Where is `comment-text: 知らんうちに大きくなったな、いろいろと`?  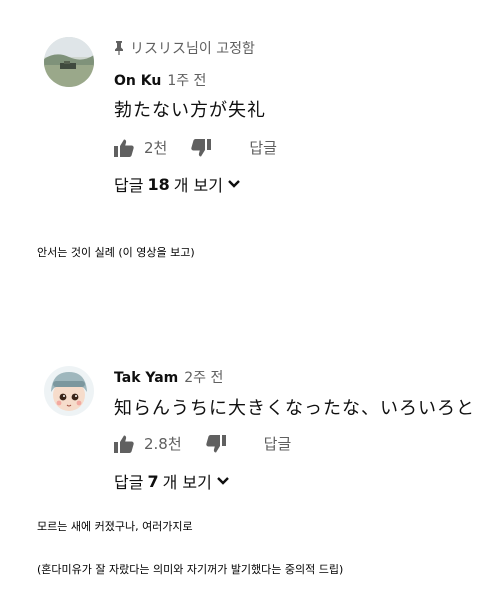 comment-text: 知らんうちに大きくなったな、いろいろと is located at coordinates (294, 408).